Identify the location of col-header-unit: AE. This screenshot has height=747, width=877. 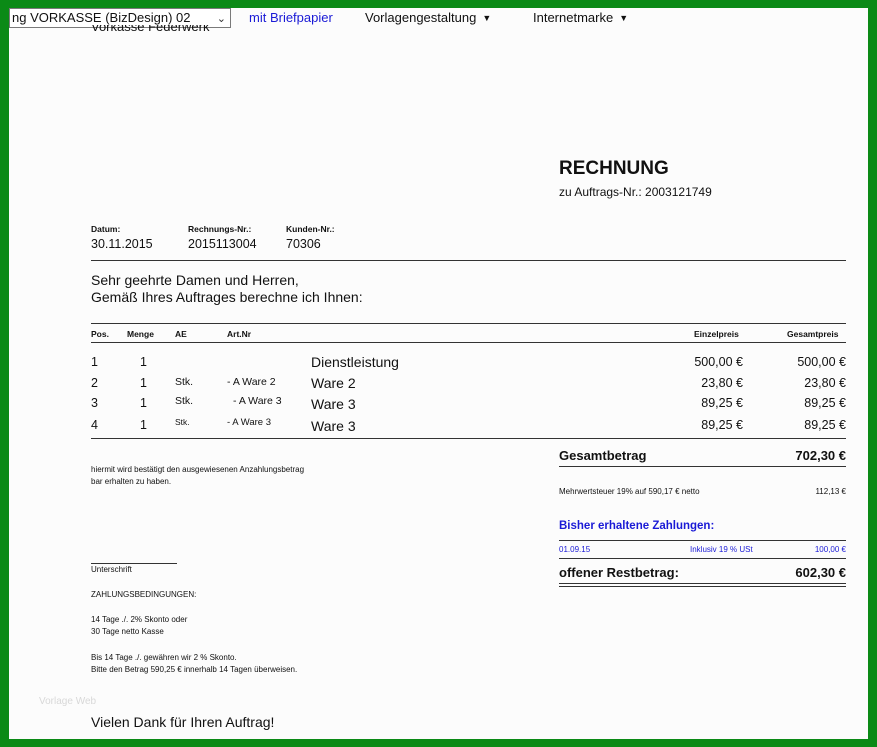
(181, 334).